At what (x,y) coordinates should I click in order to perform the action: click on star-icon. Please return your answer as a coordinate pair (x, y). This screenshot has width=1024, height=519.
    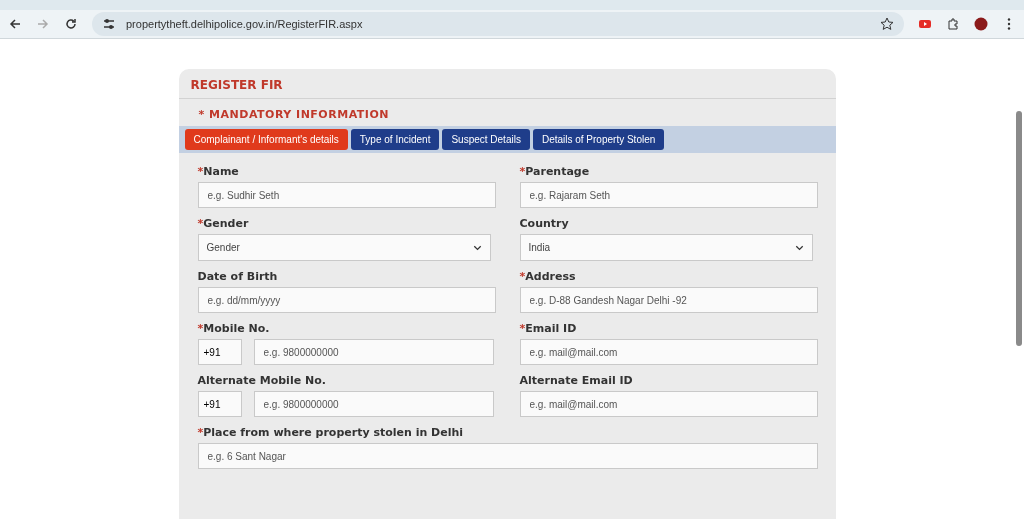
    Looking at the image, I should click on (887, 24).